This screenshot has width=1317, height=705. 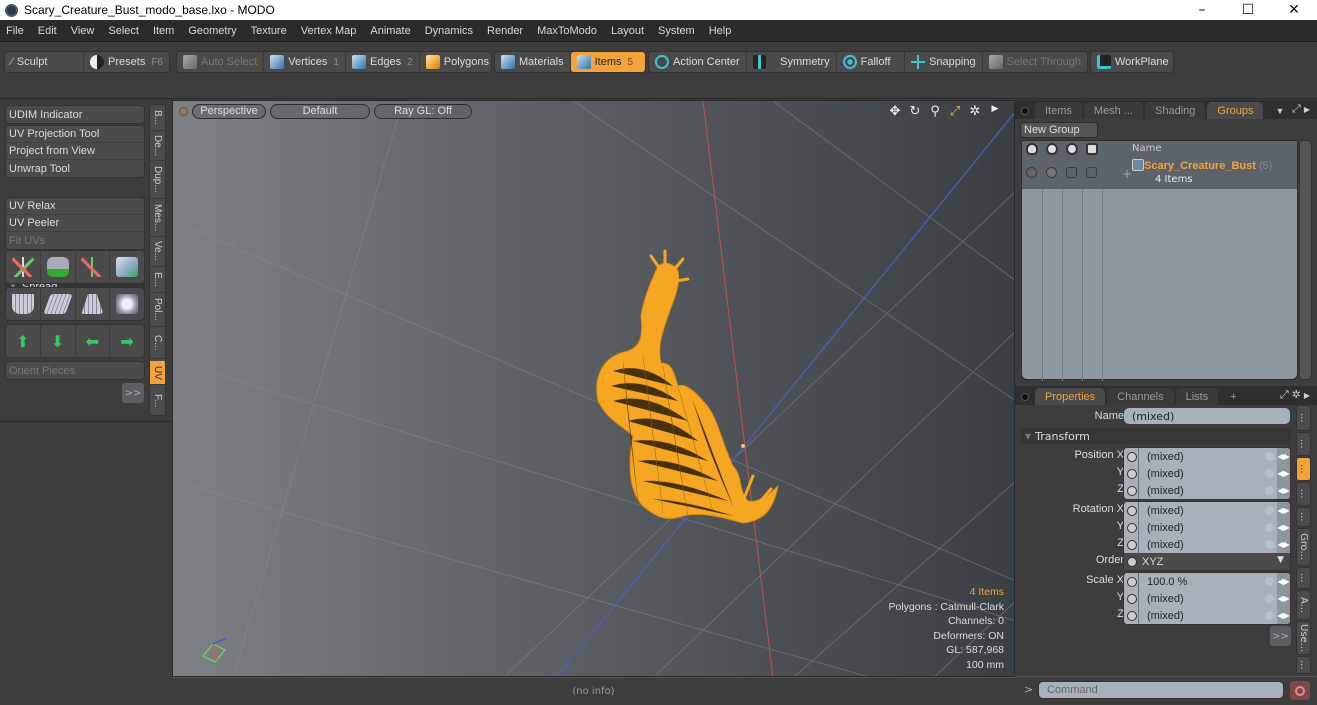 I want to click on position-y-field: (mixed) ◀▶, so click(x=1207, y=473).